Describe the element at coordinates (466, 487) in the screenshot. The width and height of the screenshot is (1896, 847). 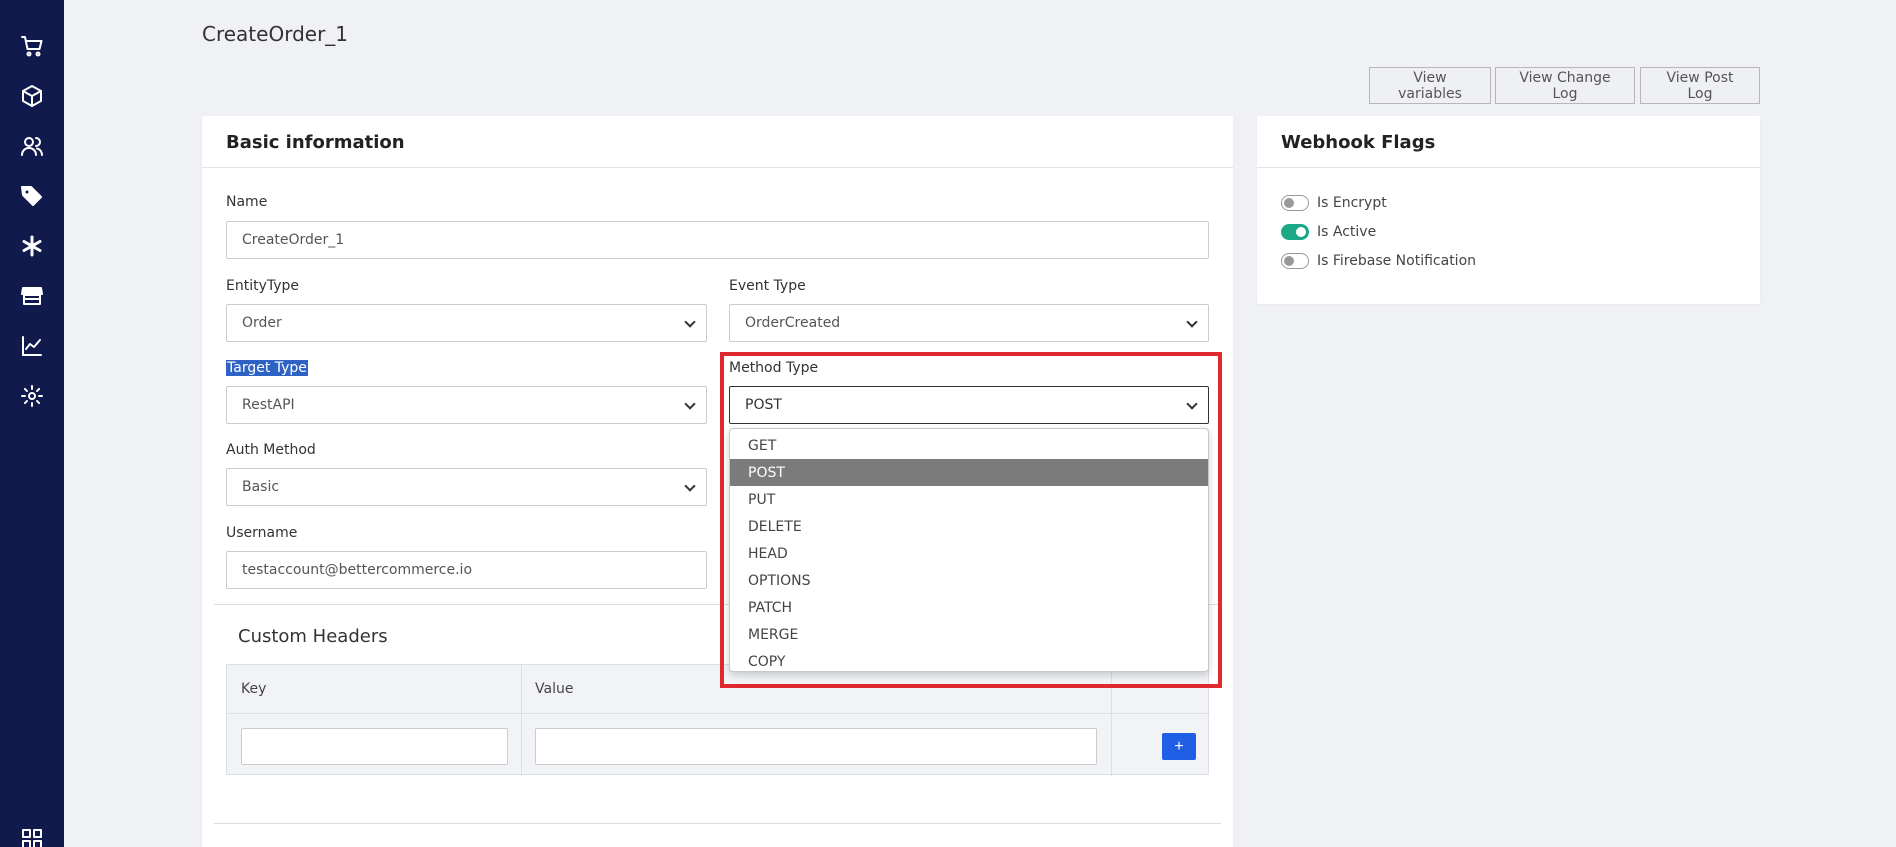
I see `auth-method-select: Basic` at that location.